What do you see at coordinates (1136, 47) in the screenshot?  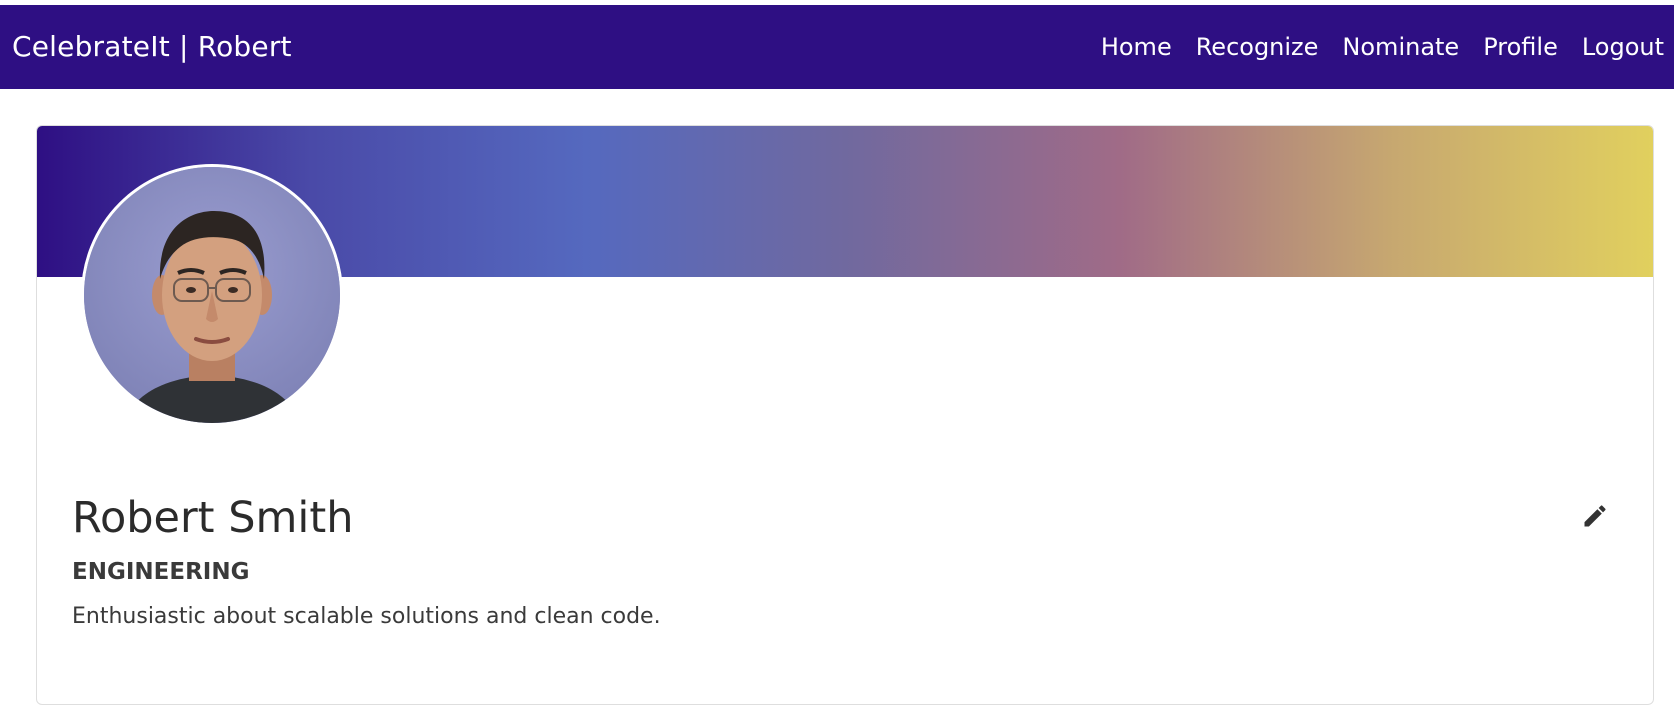 I see `nav-home-link: Home` at bounding box center [1136, 47].